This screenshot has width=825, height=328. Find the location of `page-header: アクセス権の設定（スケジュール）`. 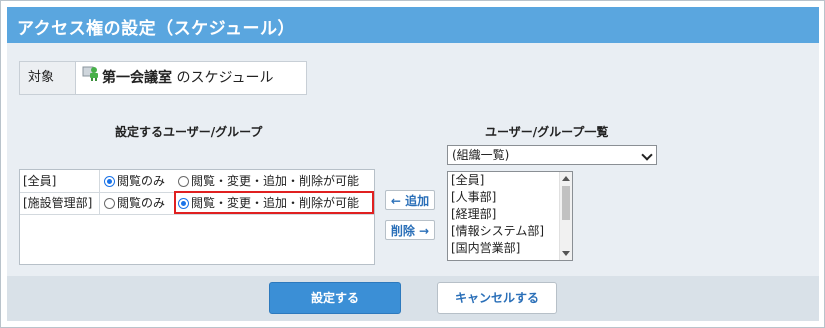

page-header: アクセス権の設定（スケジュール） is located at coordinates (413, 25).